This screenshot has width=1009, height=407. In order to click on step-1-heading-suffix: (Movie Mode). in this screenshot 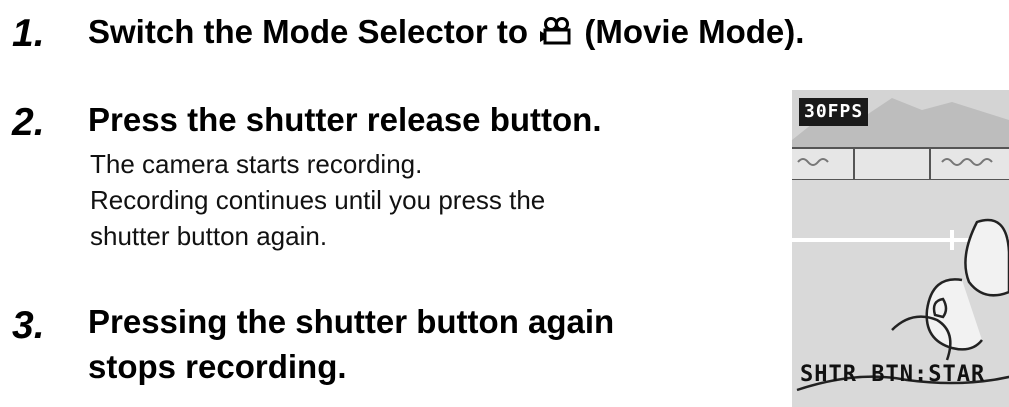, I will do `click(694, 31)`.